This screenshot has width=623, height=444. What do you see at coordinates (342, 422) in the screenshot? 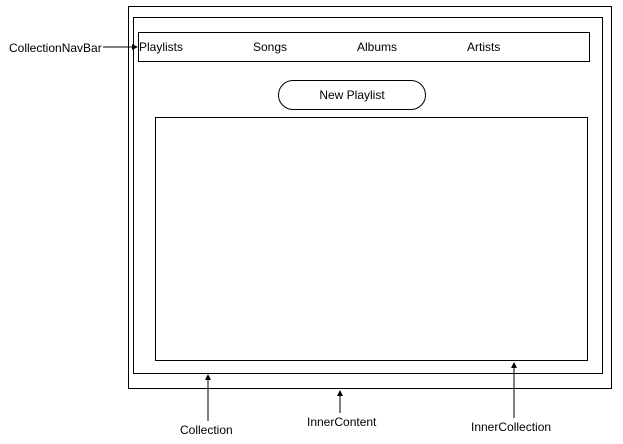
I see `annotation-inner-content: InnerContent` at bounding box center [342, 422].